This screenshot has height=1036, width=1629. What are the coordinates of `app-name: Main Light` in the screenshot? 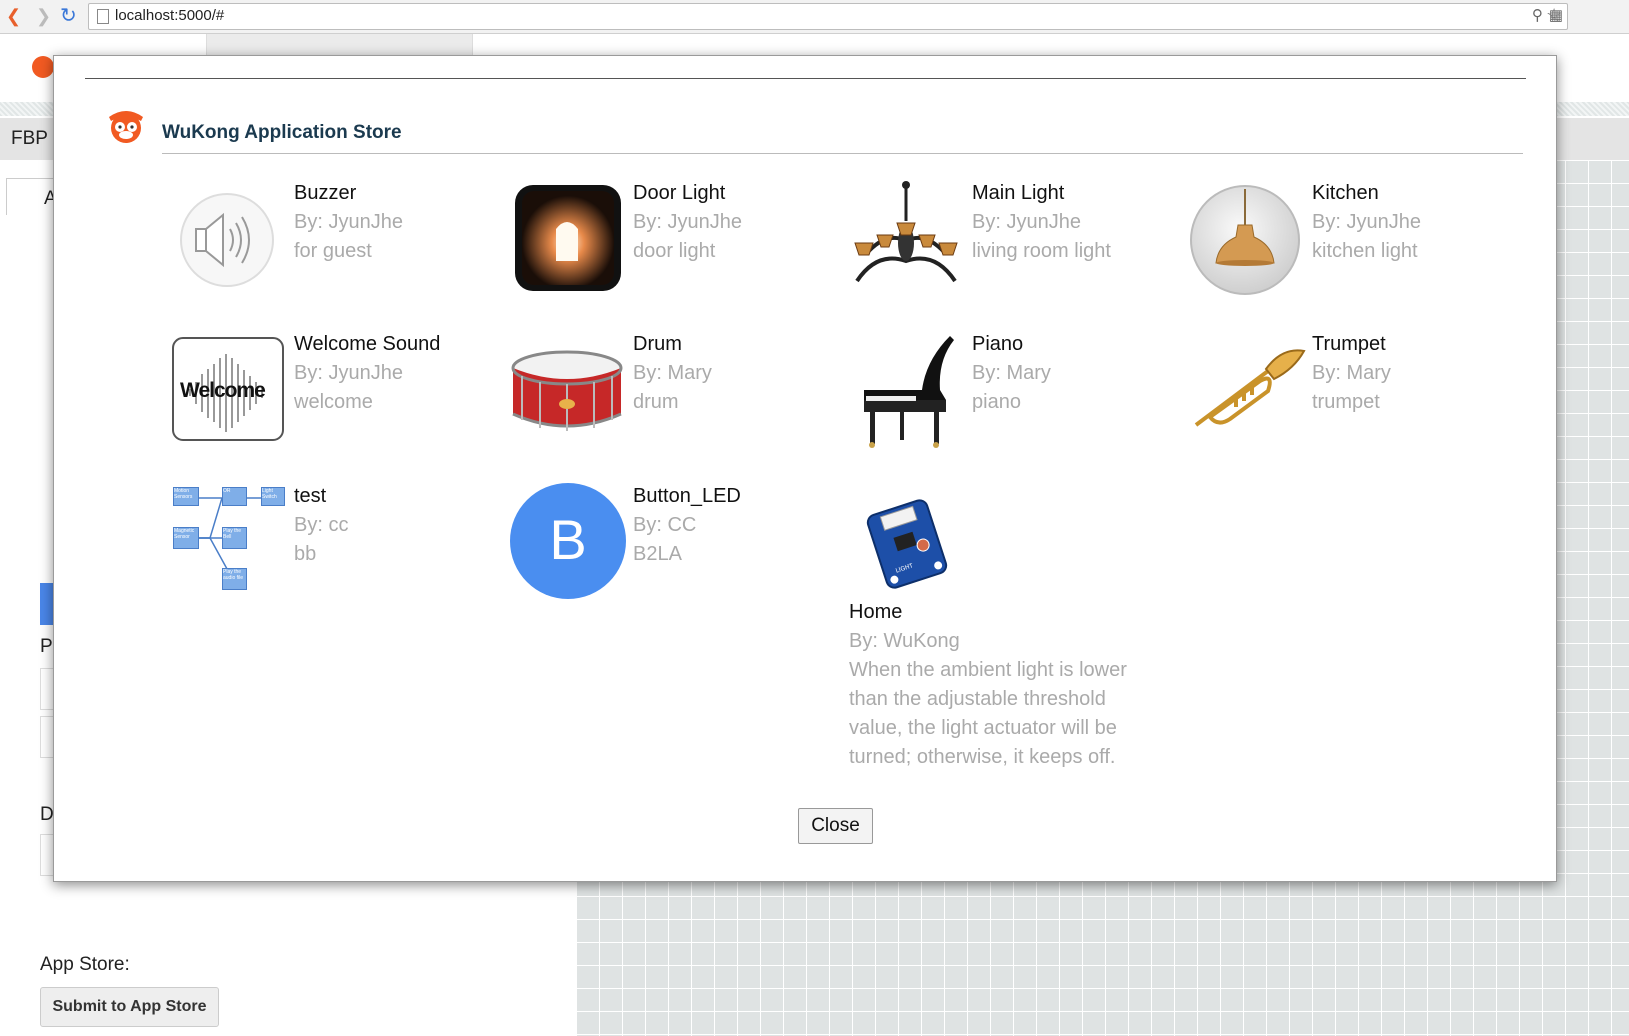 It's located at (1018, 193).